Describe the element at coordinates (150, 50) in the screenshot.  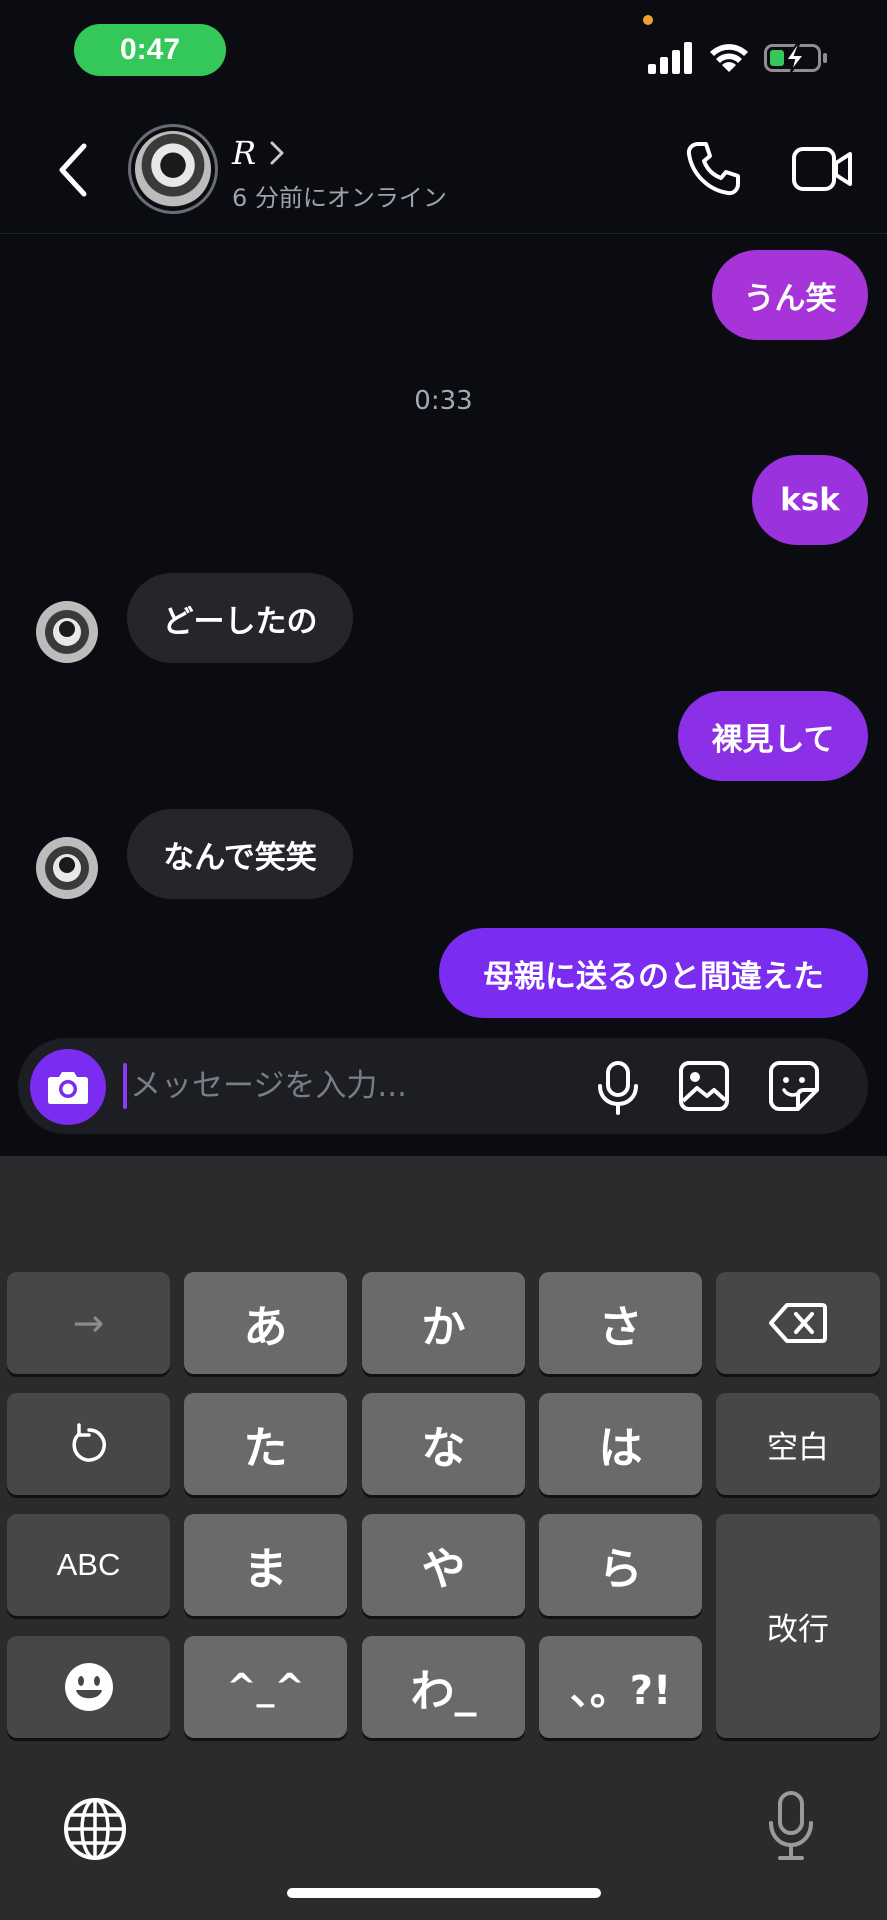
I see `status-time: 0:47` at that location.